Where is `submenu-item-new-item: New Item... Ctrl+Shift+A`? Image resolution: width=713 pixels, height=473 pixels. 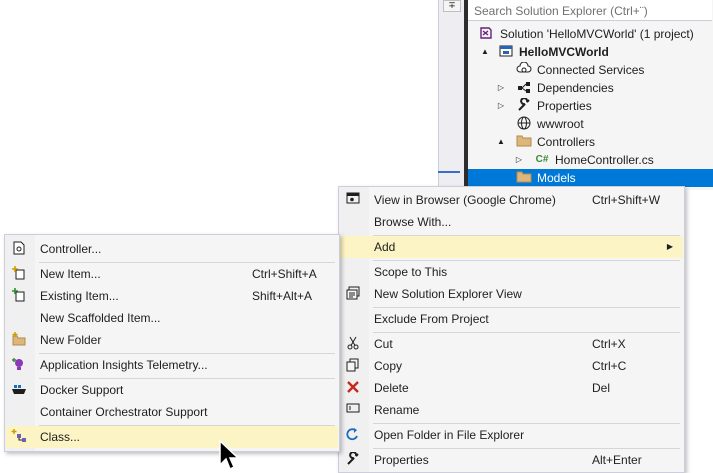 submenu-item-new-item: New Item... Ctrl+Shift+A is located at coordinates (172, 274).